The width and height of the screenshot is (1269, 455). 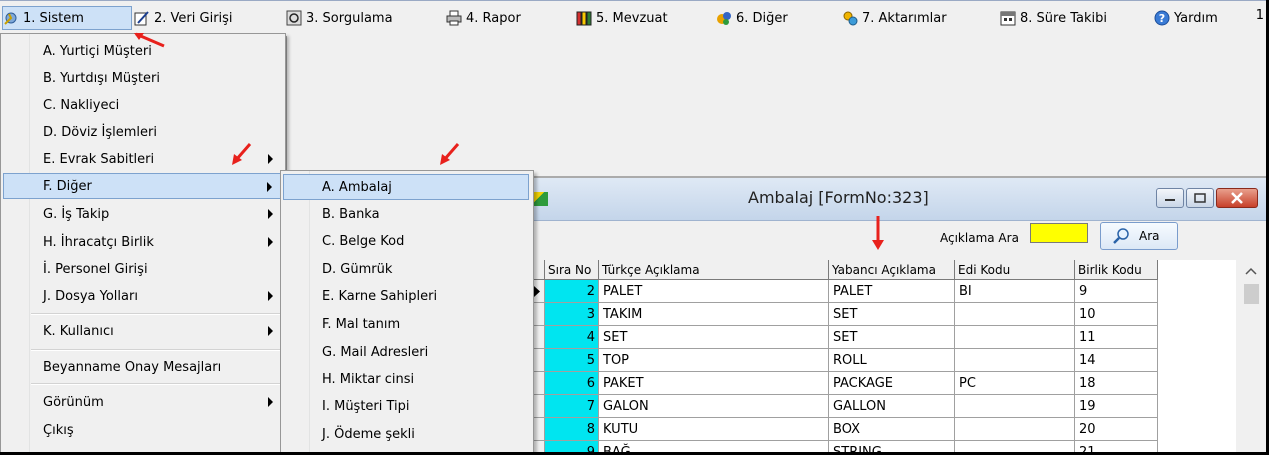 What do you see at coordinates (142, 78) in the screenshot?
I see `sistem-menu-item-yurtdisi-musteri: B. Yurtdışı Müşteri` at bounding box center [142, 78].